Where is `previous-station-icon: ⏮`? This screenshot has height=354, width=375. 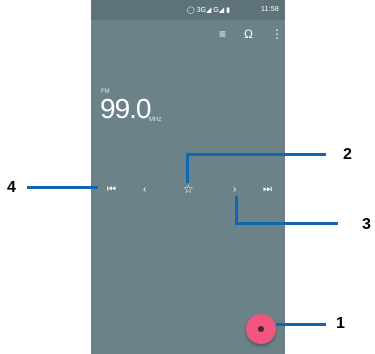
previous-station-icon: ⏮ is located at coordinates (111, 190).